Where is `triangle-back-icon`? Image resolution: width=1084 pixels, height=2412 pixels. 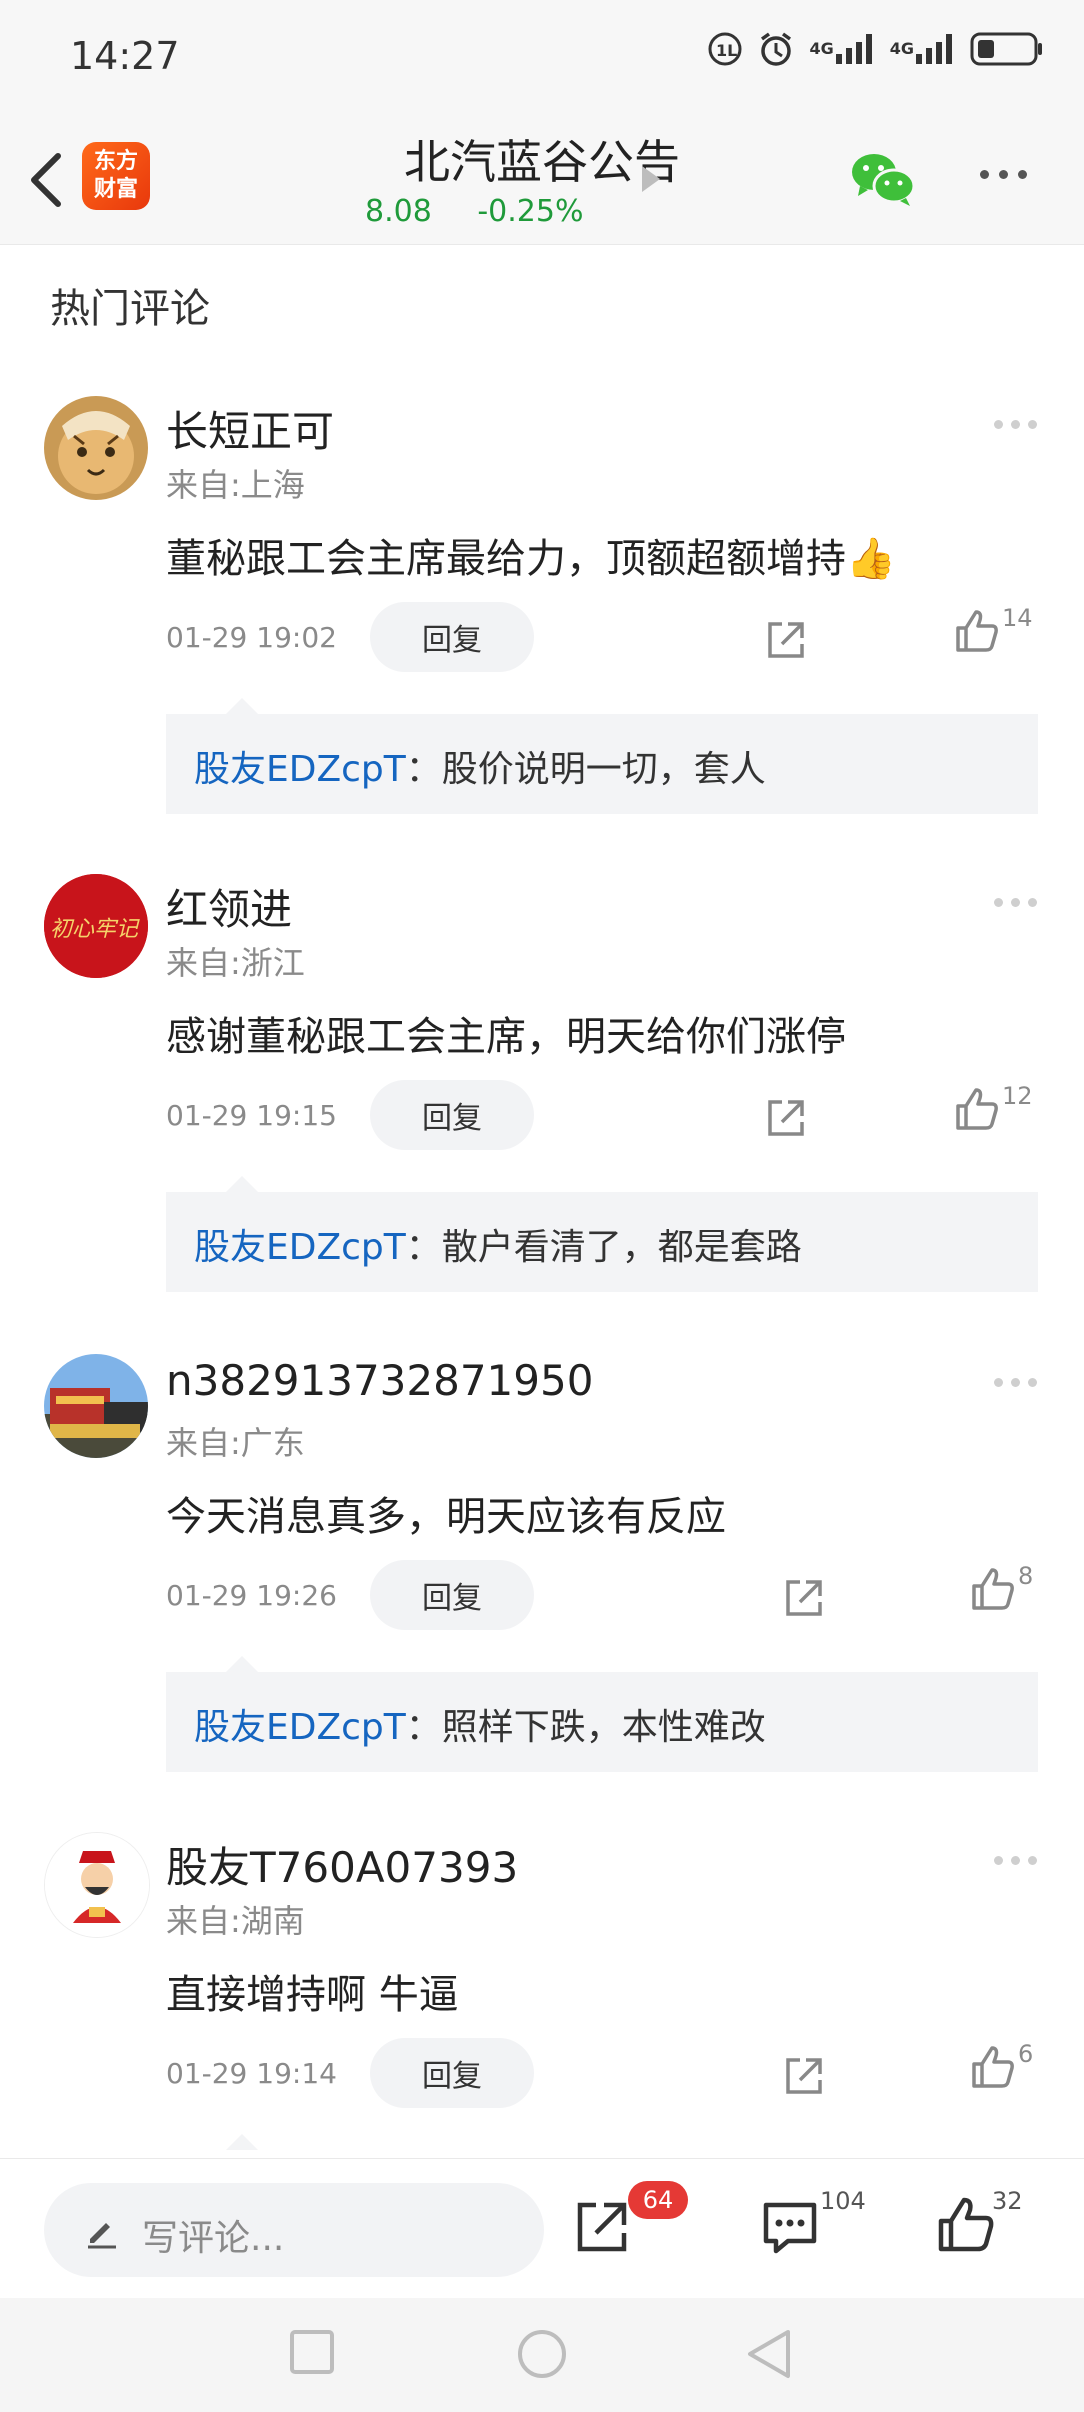 triangle-back-icon is located at coordinates (769, 2354).